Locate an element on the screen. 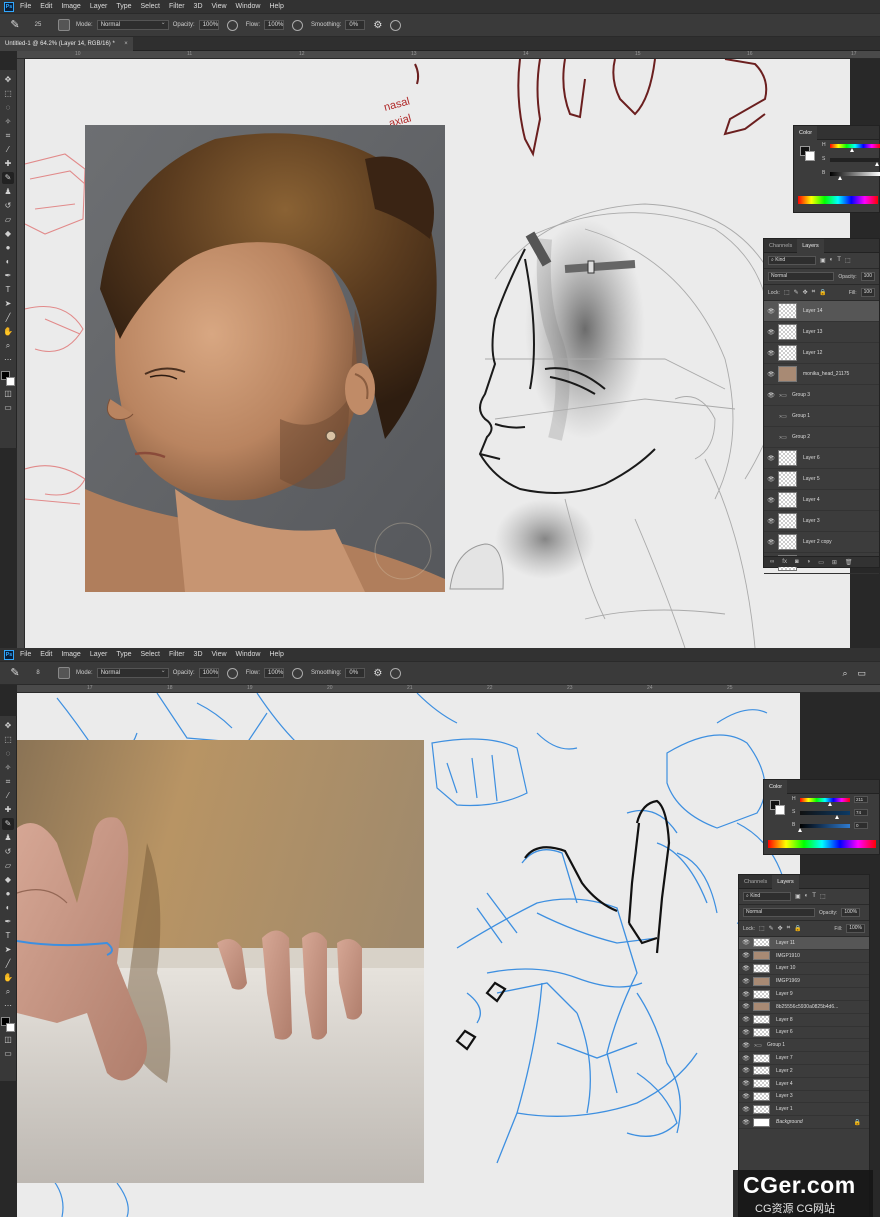  layer-row: 👁 Layer 12 is located at coordinates (821, 353).